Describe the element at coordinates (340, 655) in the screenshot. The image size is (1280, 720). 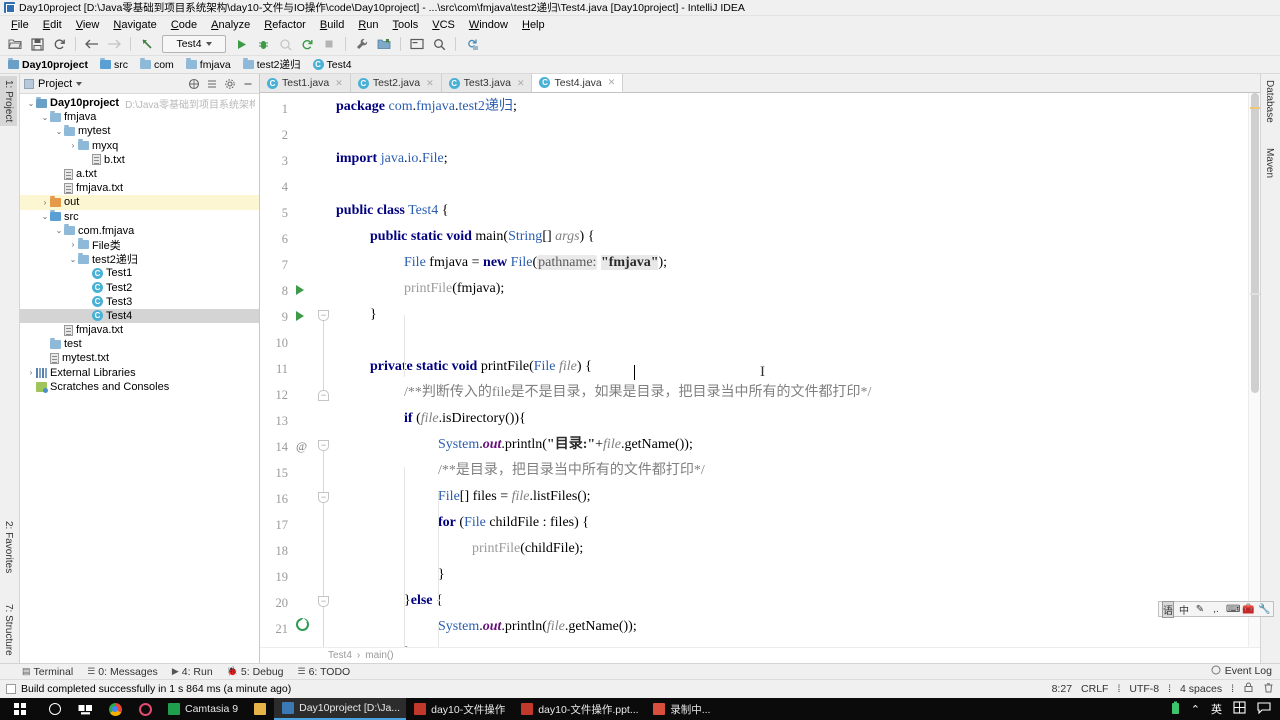
I see `breadcrumb-class: Test4` at that location.